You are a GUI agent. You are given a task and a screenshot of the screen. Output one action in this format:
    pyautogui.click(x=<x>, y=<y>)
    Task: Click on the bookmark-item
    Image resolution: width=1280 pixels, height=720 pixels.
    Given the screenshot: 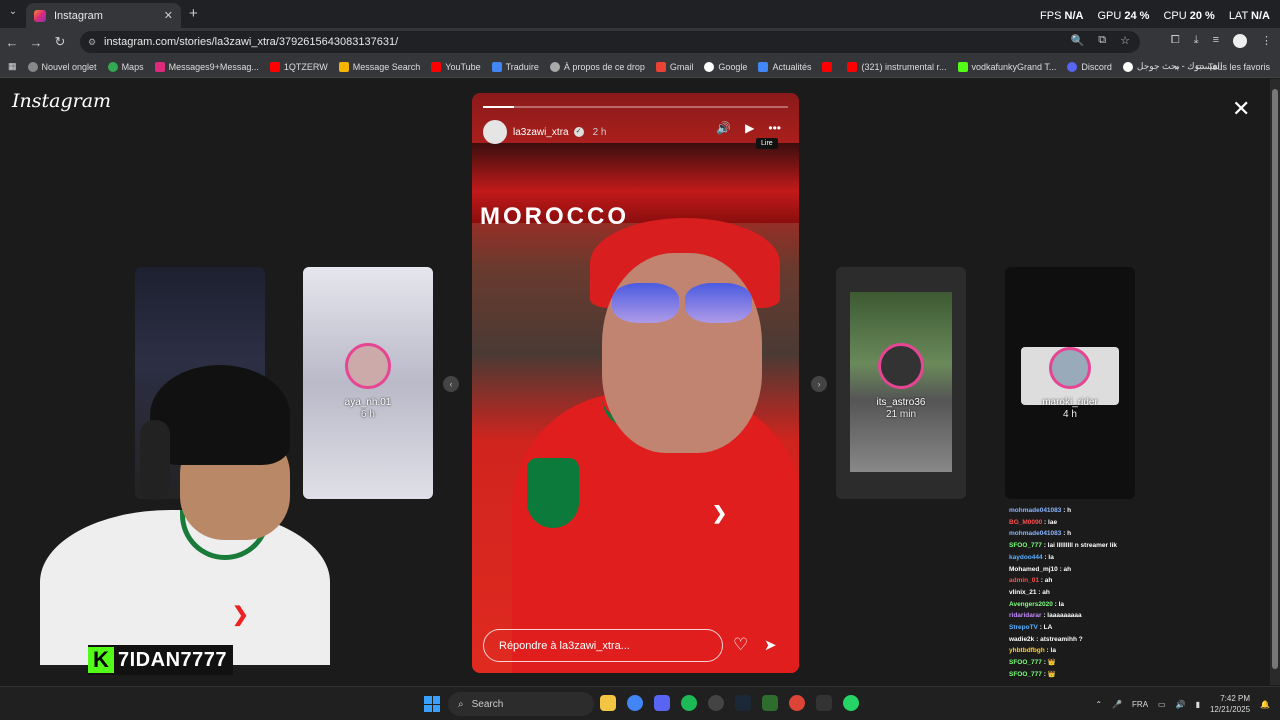 What is the action you would take?
    pyautogui.click(x=829, y=66)
    